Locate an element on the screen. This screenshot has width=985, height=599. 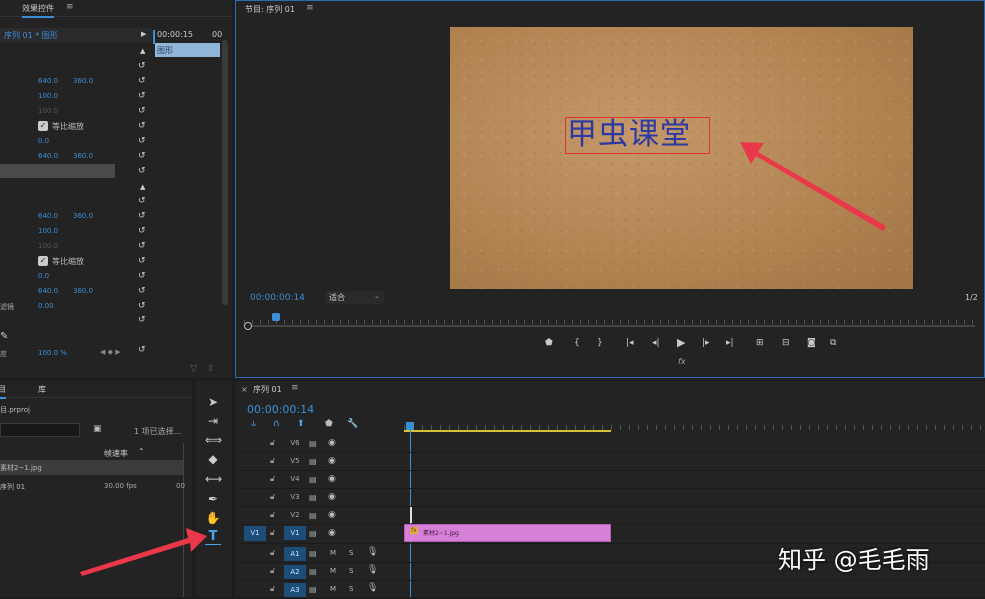
arrow-to-title is located at coordinates (813, 186).